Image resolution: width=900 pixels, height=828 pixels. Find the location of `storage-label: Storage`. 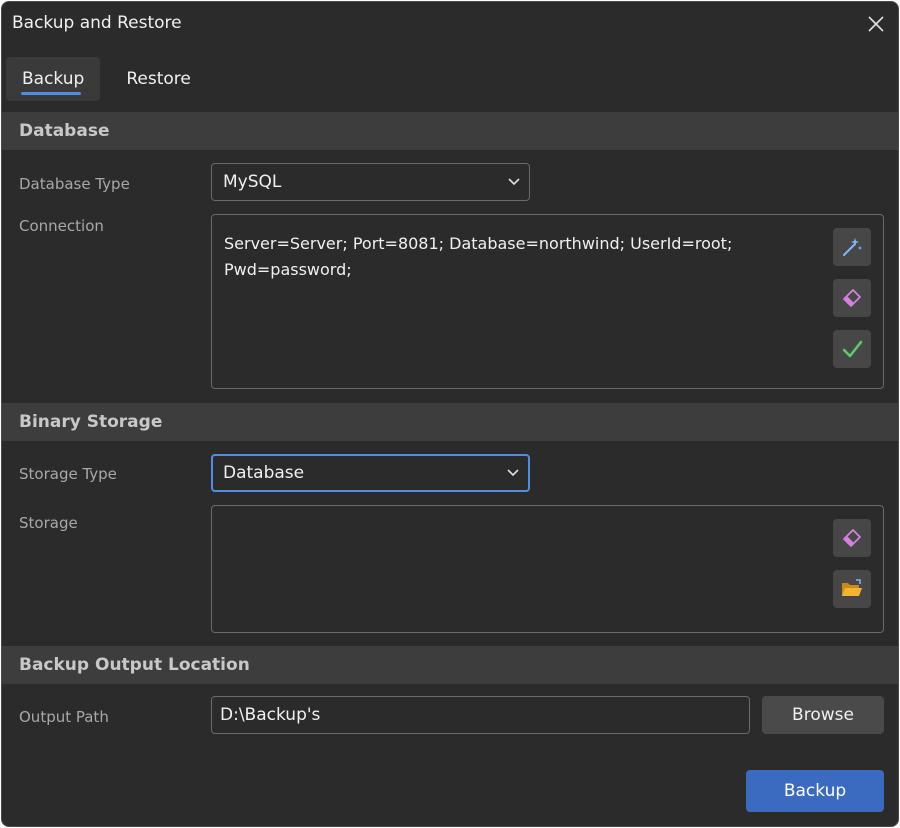

storage-label: Storage is located at coordinates (48, 523).